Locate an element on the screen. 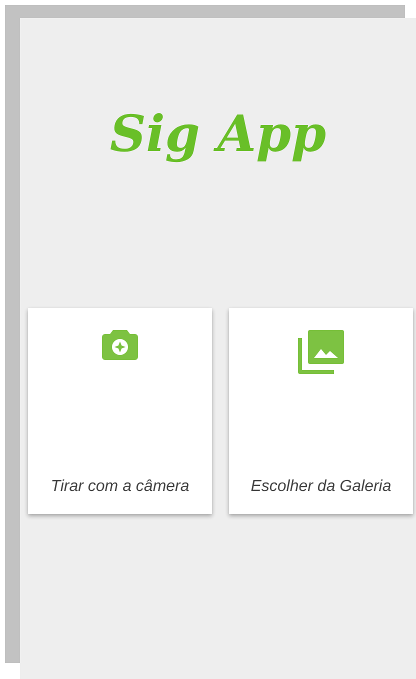 Image resolution: width=416 pixels, height=679 pixels. app-title: Sig App is located at coordinates (218, 134).